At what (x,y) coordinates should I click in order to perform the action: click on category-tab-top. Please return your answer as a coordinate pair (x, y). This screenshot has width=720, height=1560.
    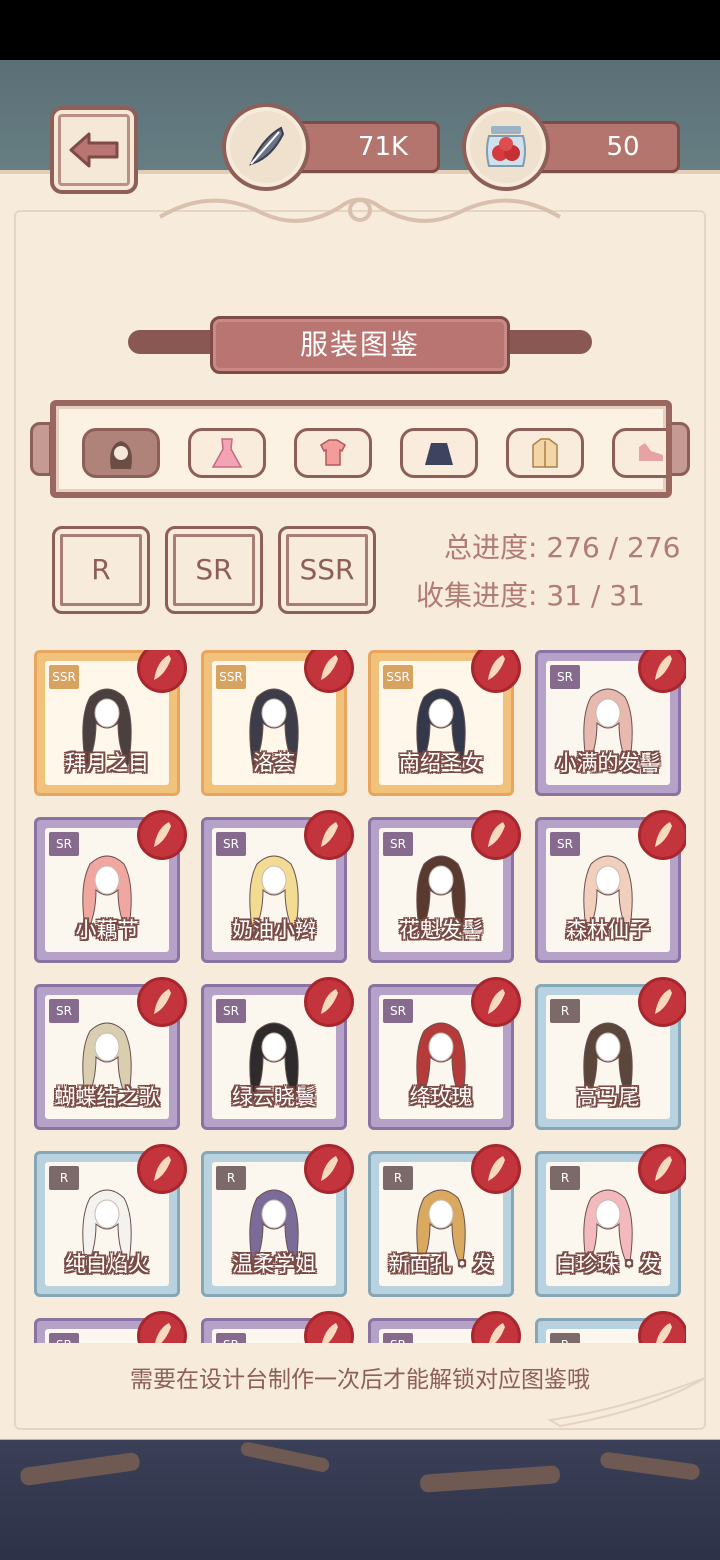
    Looking at the image, I should click on (333, 453).